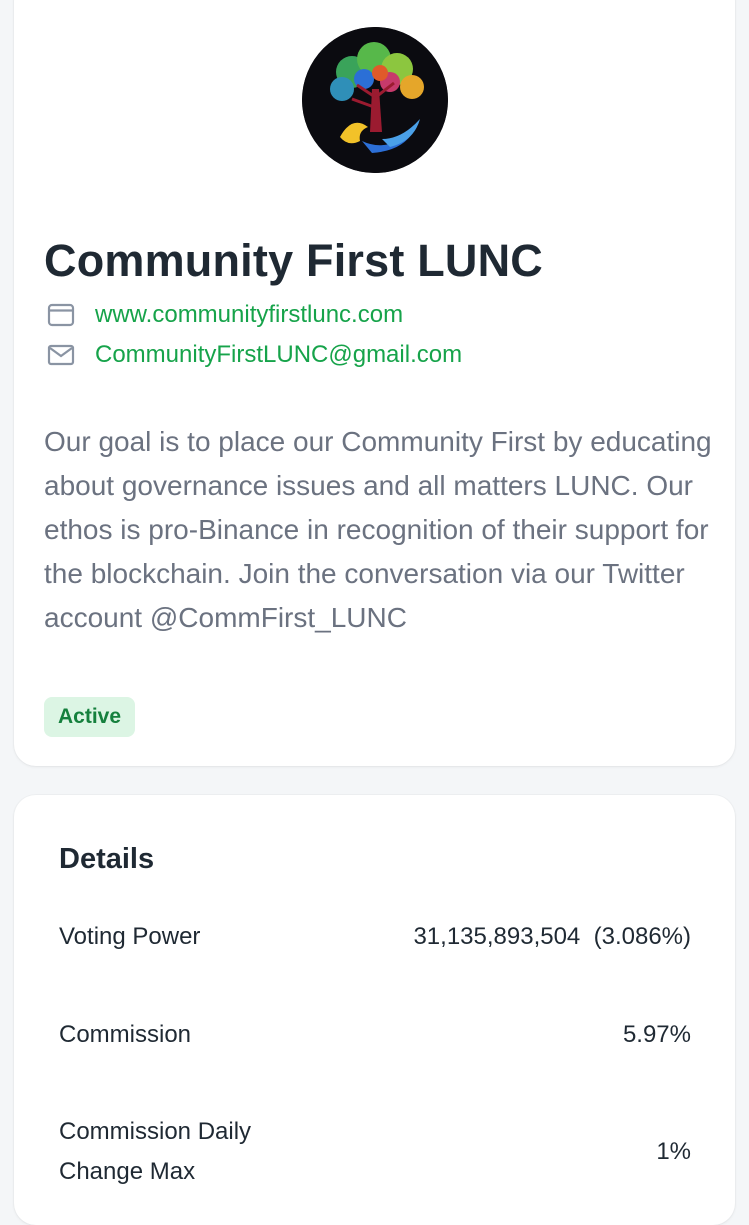  Describe the element at coordinates (375, 1152) in the screenshot. I see `commission-change-max-row: Commission Daily Change Max 1%` at that location.